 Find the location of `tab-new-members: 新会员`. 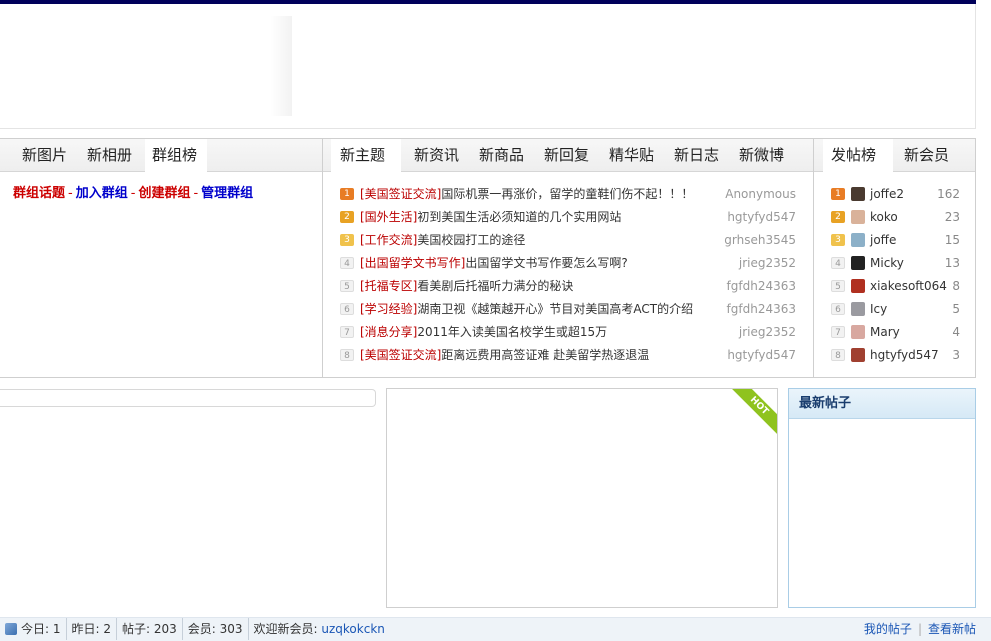

tab-new-members: 新会员 is located at coordinates (926, 155).